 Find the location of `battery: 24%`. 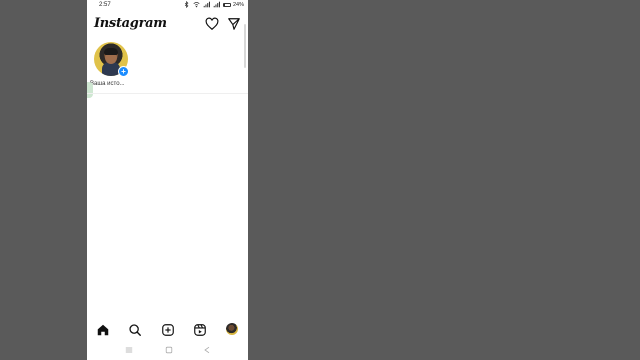

battery: 24% is located at coordinates (233, 4).